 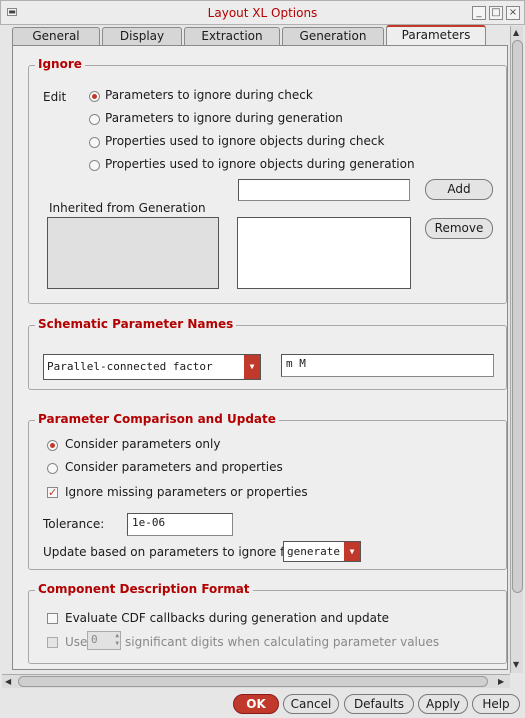 I want to click on schematic-names-group-title: Schematic Parameter Names, so click(x=136, y=324).